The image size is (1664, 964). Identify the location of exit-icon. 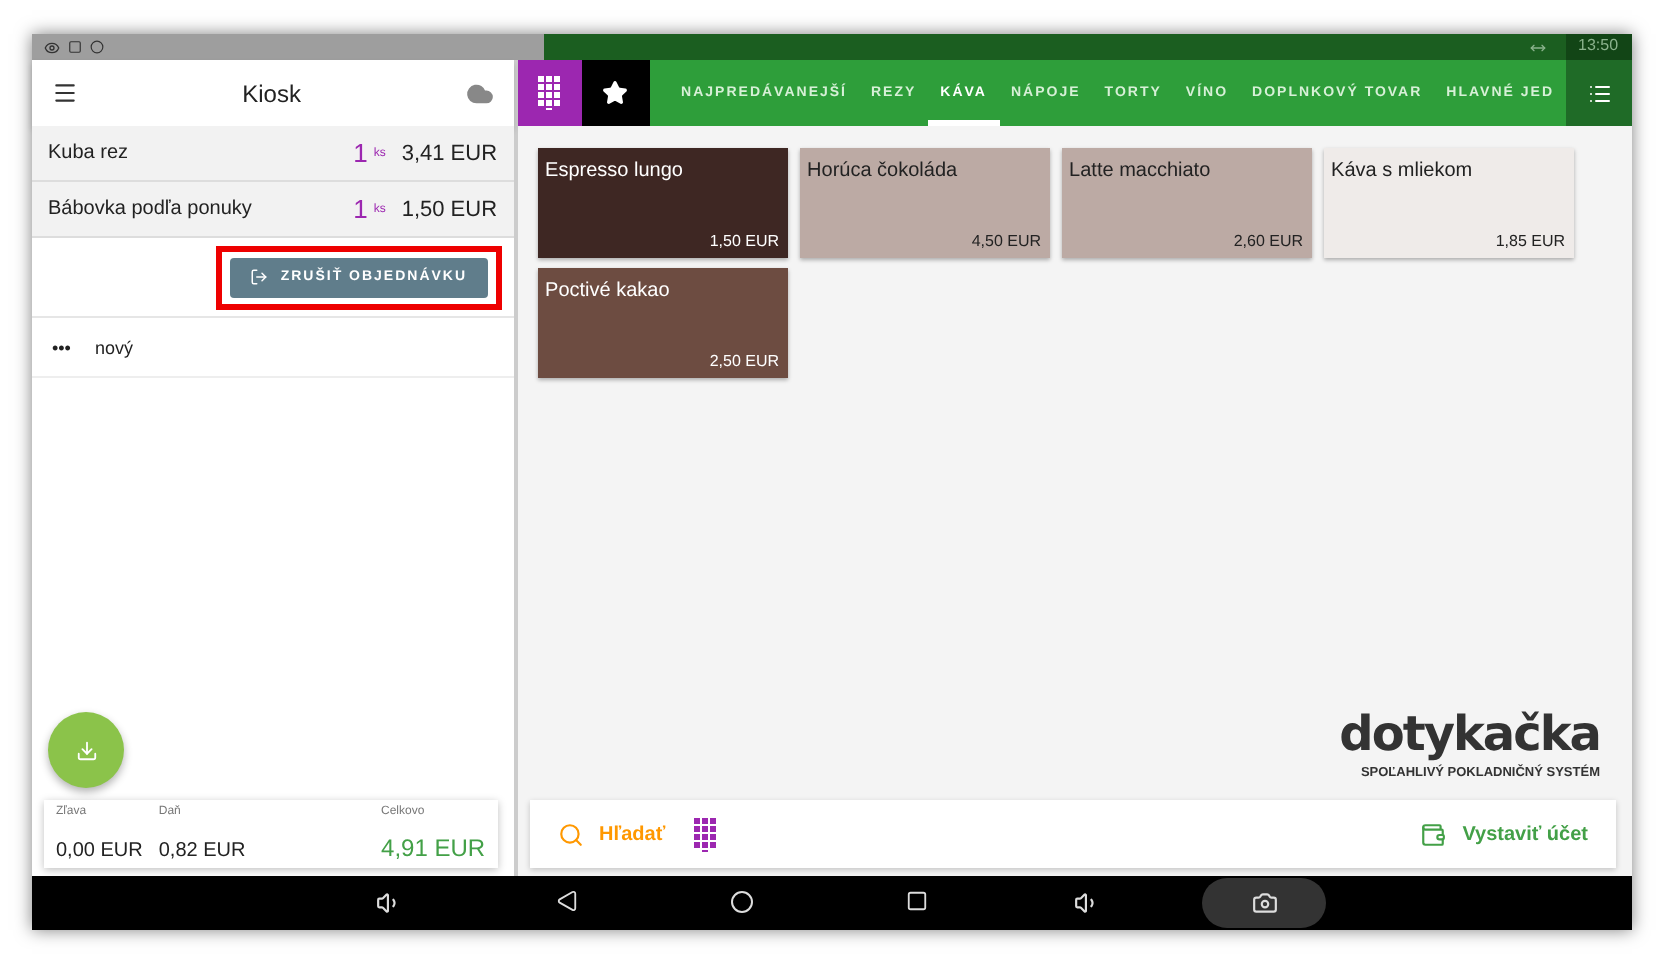
(259, 277).